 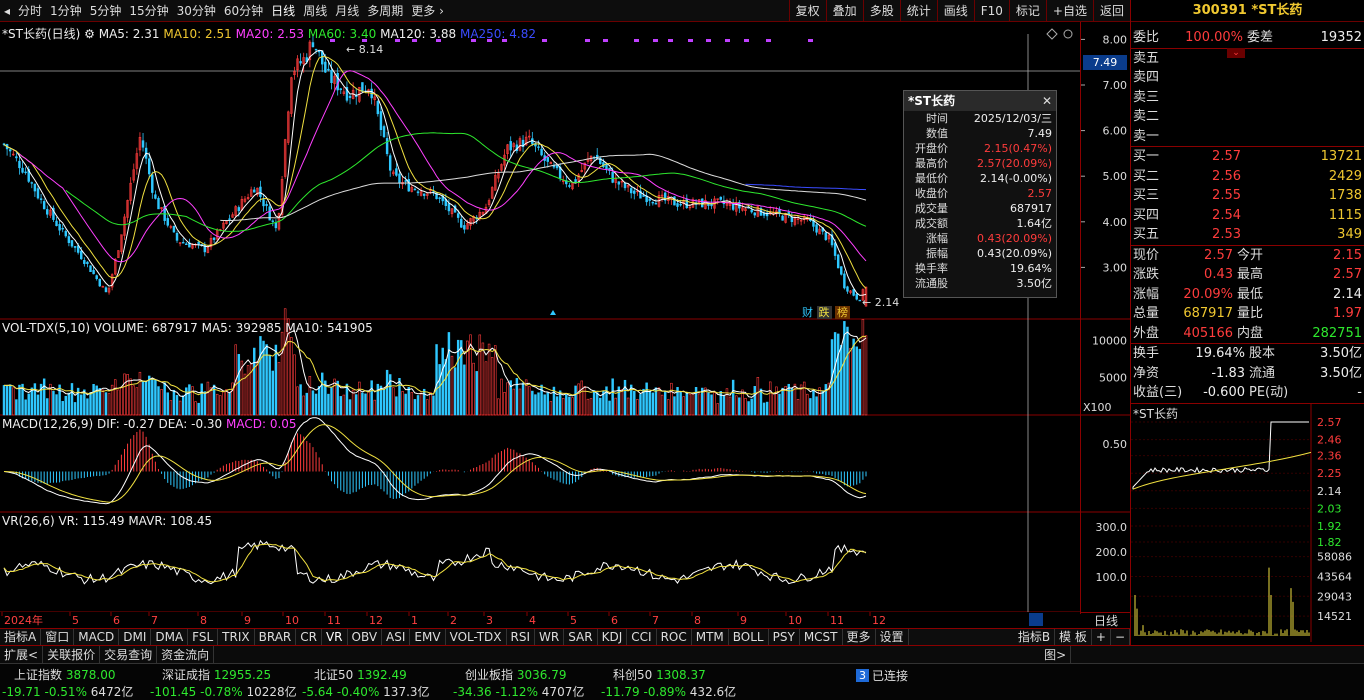 I want to click on menu-icon: ◂, so click(x=7, y=11).